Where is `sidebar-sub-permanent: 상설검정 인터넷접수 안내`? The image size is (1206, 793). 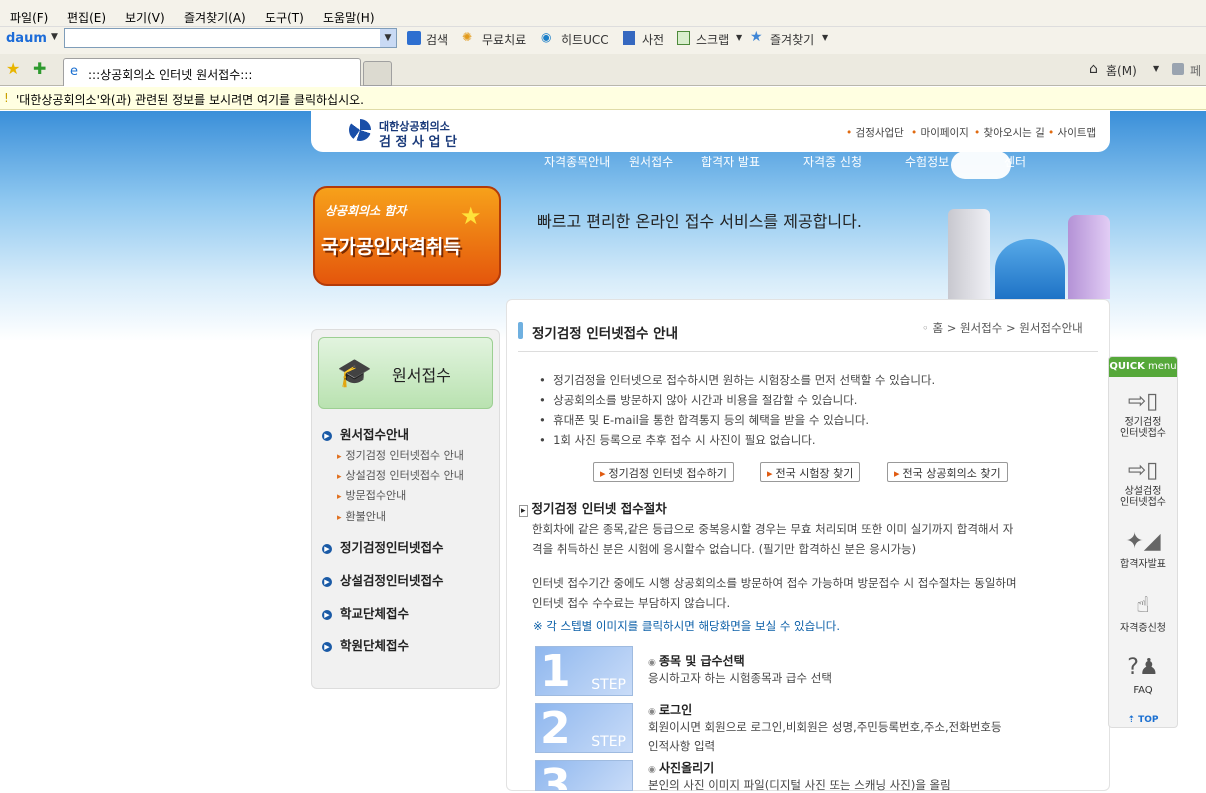 sidebar-sub-permanent: 상설검정 인터넷접수 안내 is located at coordinates (400, 475).